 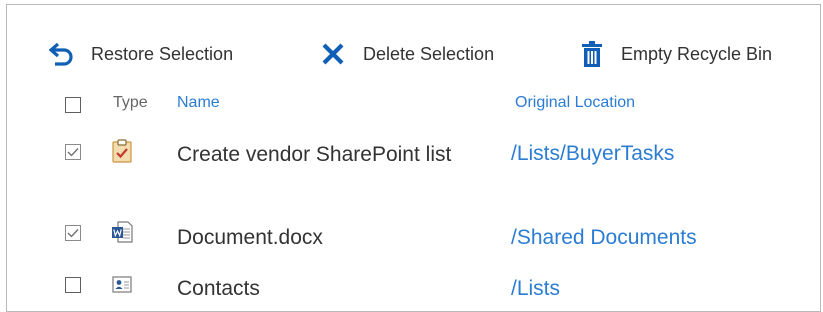 I want to click on row-original-location-link: /Shared Documents, so click(x=604, y=238).